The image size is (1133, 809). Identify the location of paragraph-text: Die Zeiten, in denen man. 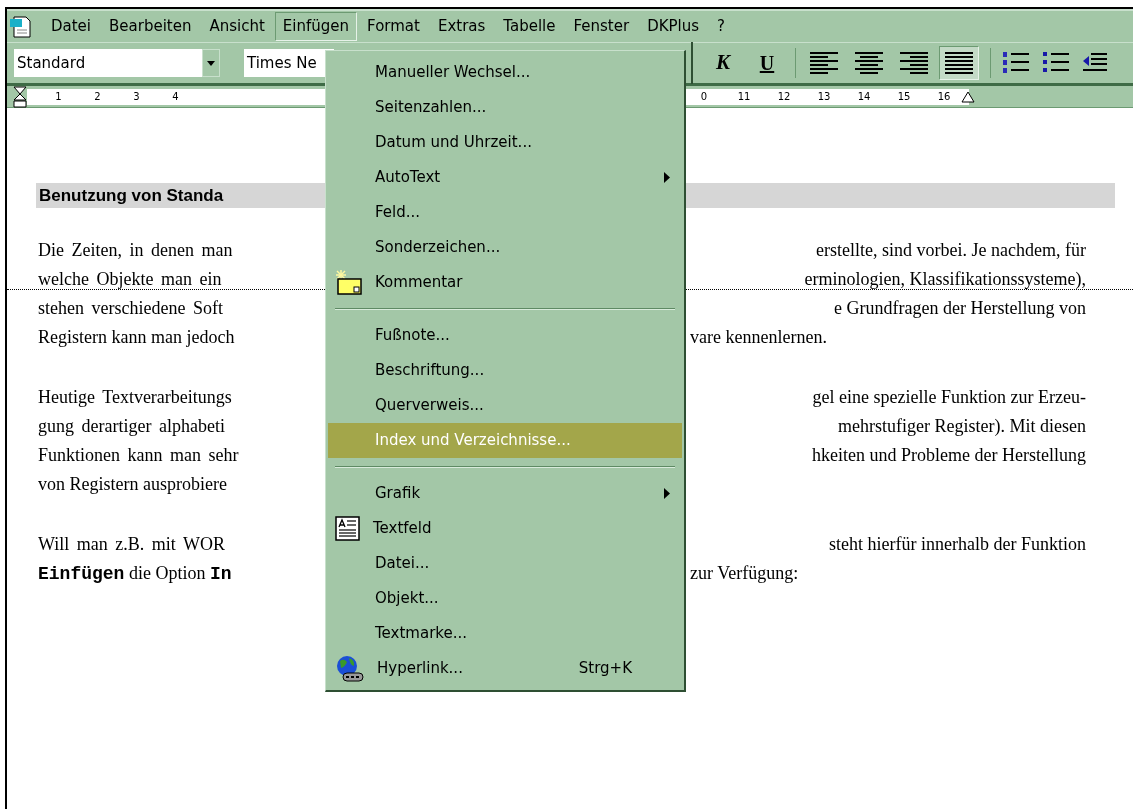
(136, 250).